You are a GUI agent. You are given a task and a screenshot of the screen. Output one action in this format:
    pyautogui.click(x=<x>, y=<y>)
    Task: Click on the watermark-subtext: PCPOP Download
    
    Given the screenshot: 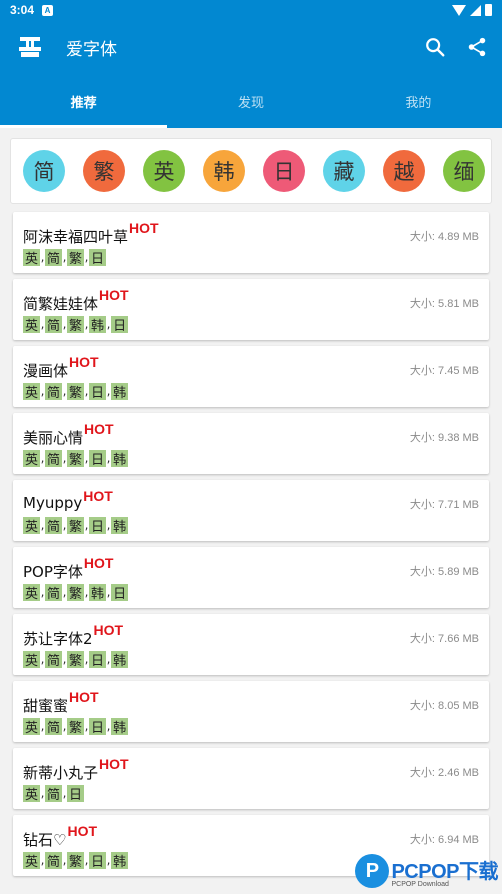 What is the action you would take?
    pyautogui.click(x=420, y=884)
    